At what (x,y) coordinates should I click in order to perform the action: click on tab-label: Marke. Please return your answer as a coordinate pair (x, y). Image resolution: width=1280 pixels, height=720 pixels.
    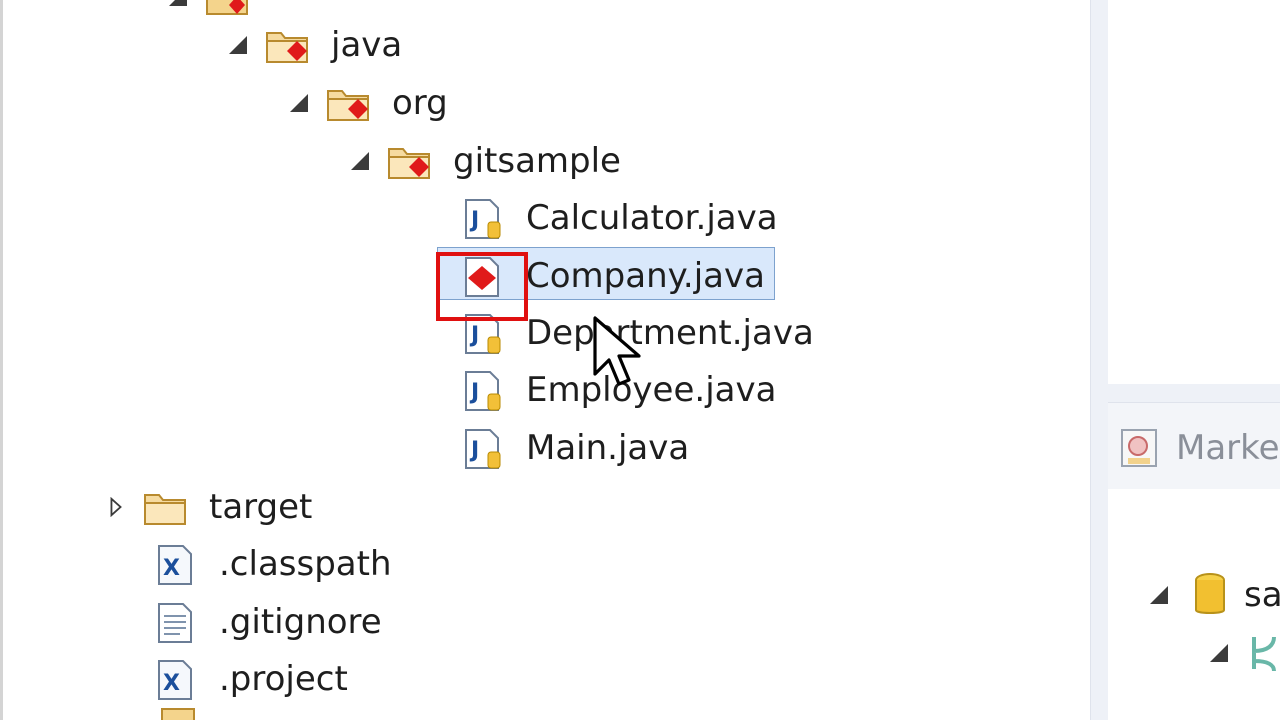
    Looking at the image, I should click on (1228, 448).